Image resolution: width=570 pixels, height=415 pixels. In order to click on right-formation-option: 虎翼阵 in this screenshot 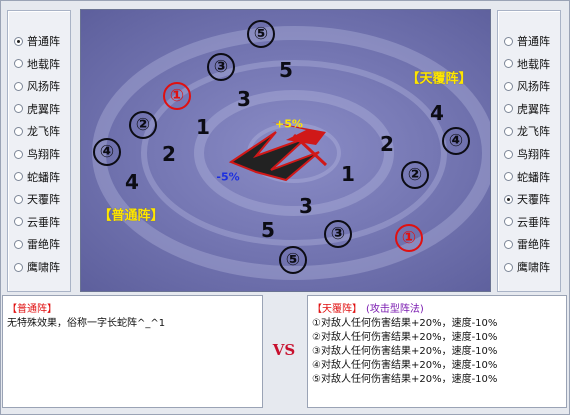, I will do `click(527, 109)`.